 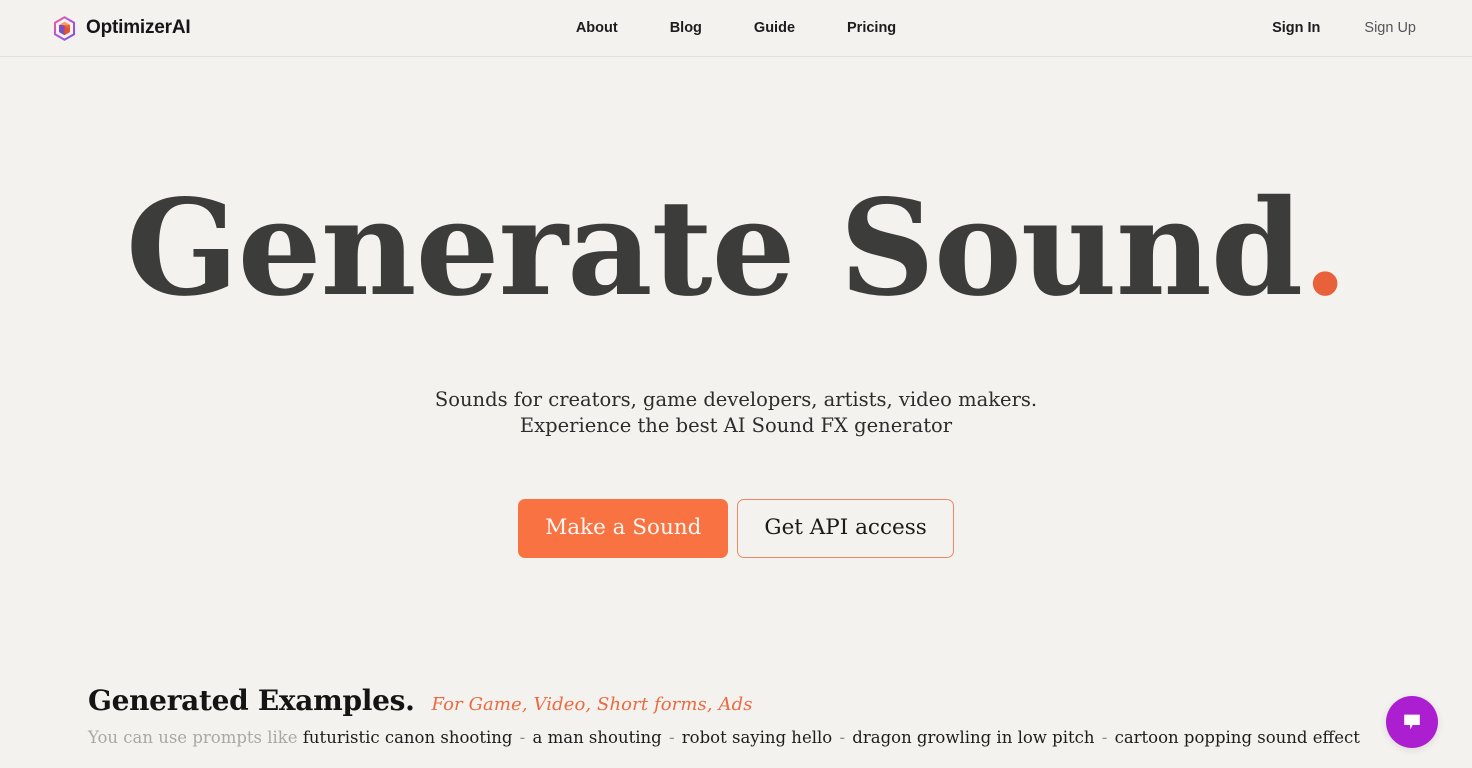 I want to click on primary-nav: About Blog Guide Pricing, so click(x=736, y=28).